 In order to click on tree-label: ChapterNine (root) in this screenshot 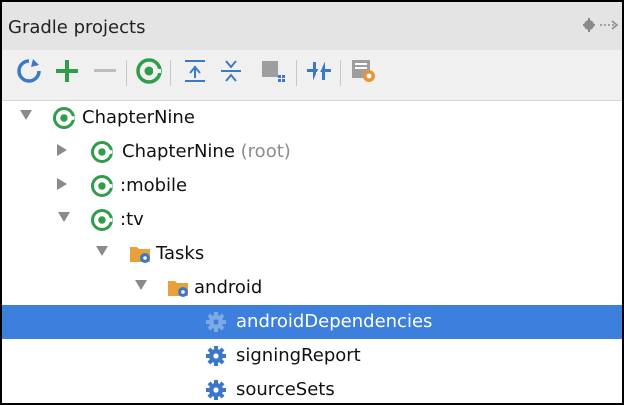, I will do `click(206, 151)`.